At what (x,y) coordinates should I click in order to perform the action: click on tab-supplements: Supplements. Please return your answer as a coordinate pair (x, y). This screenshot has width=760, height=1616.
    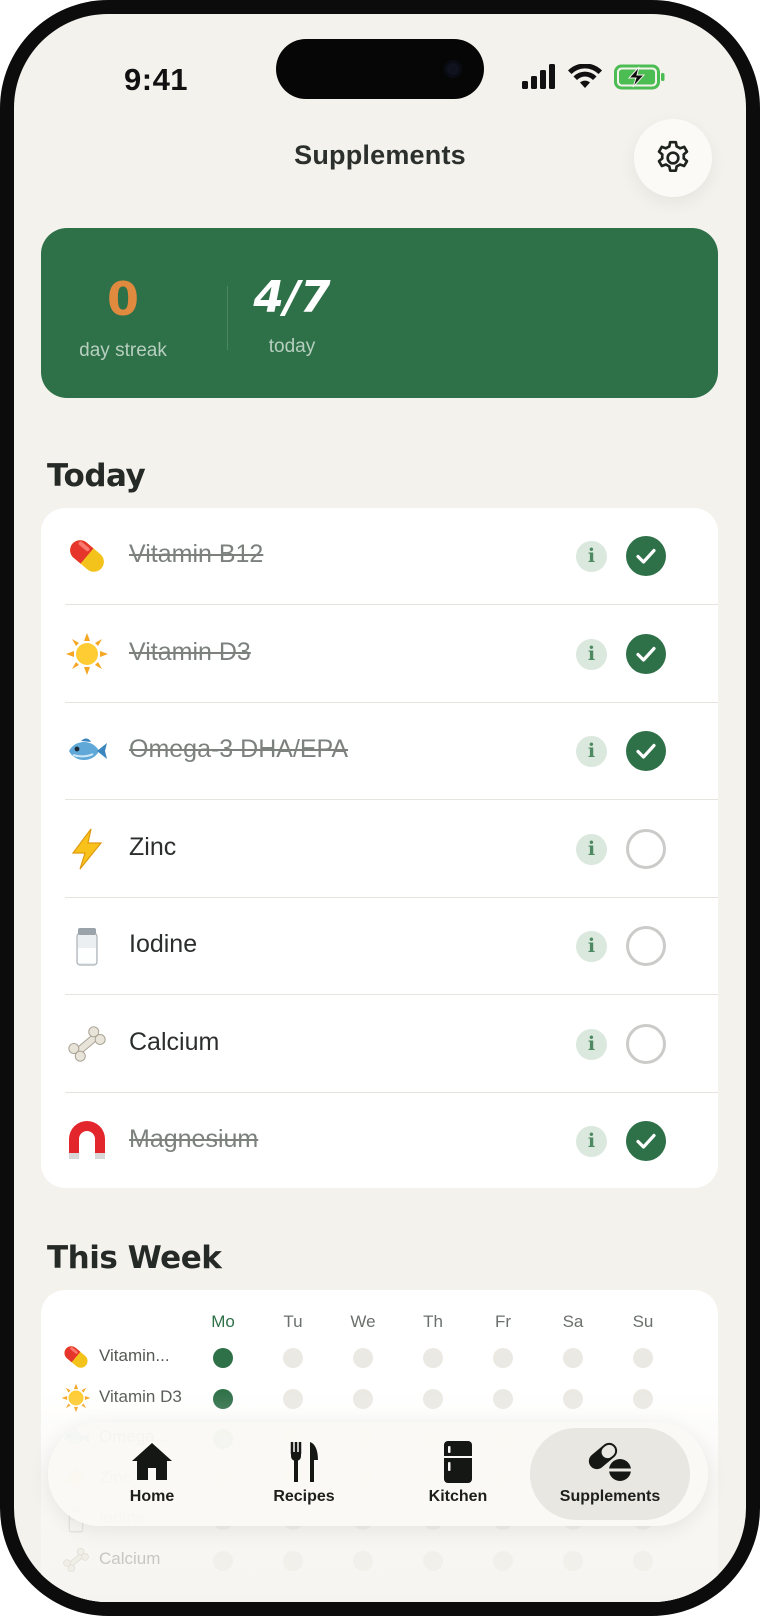
    Looking at the image, I should click on (610, 1474).